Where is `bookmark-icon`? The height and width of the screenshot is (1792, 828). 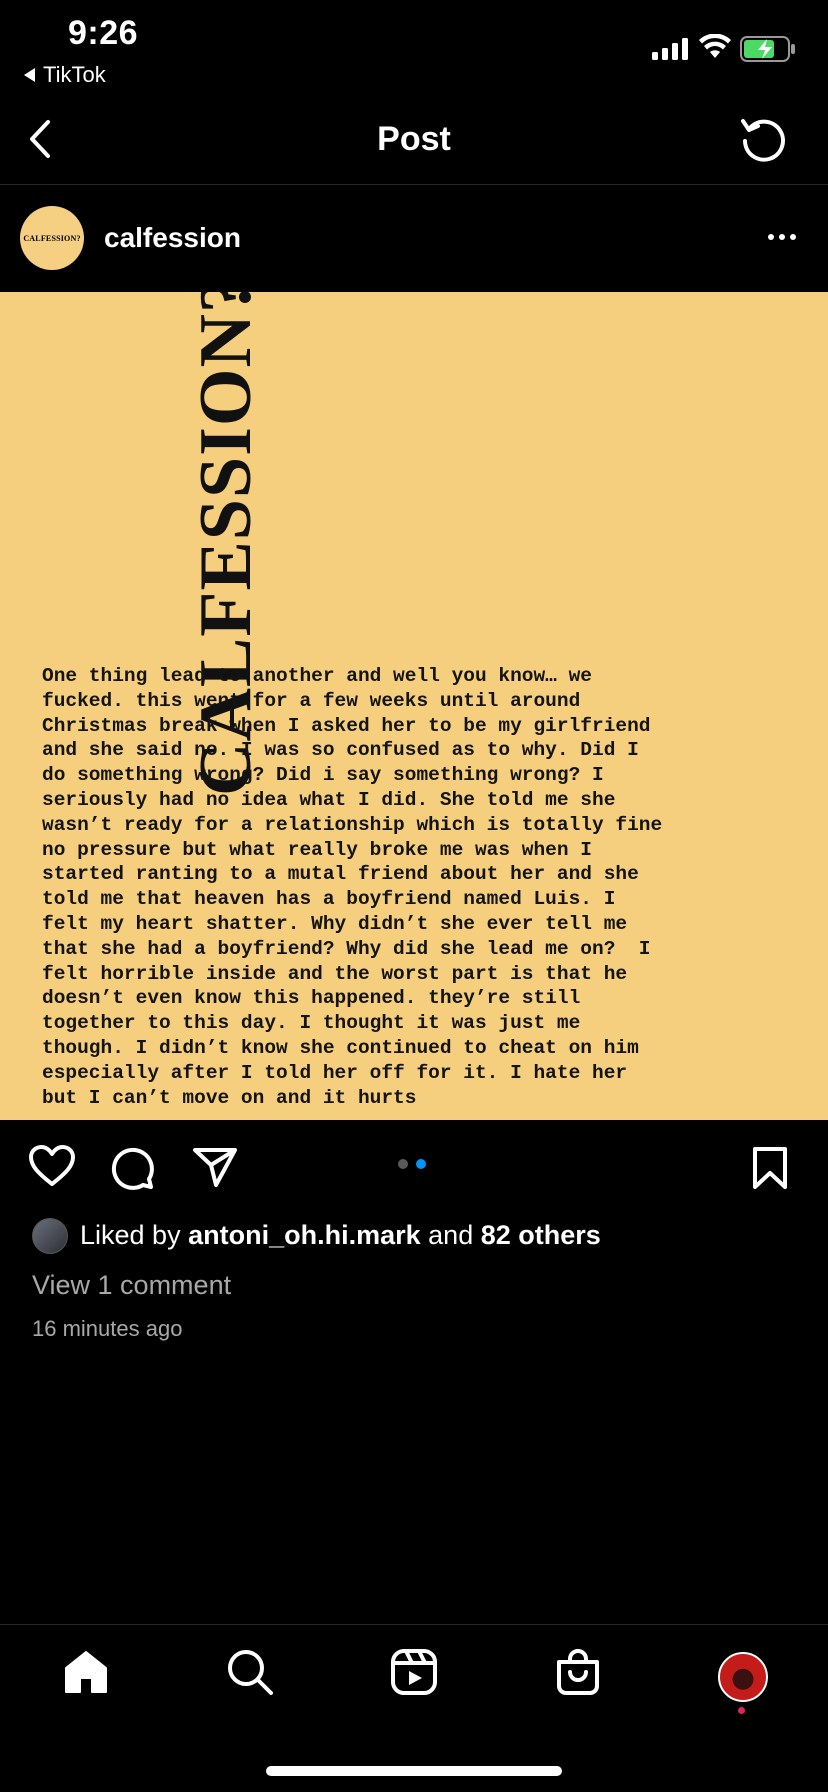 bookmark-icon is located at coordinates (770, 1168).